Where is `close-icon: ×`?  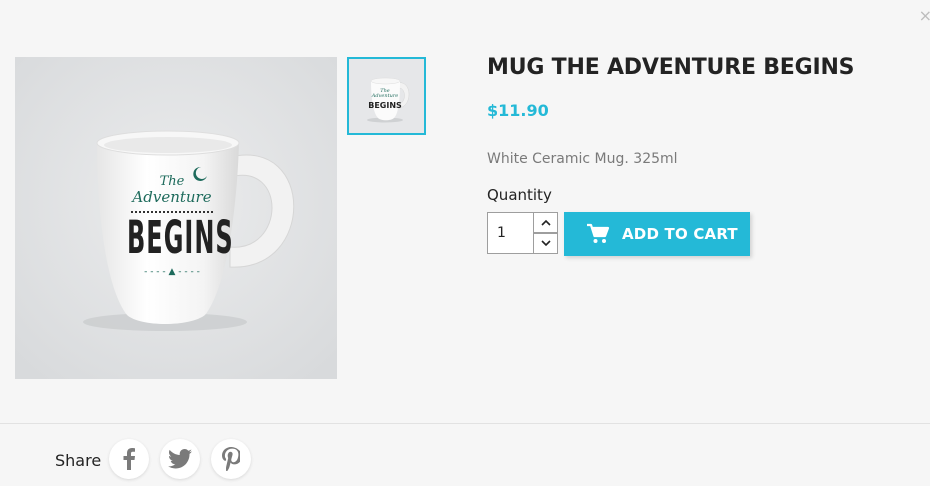 close-icon: × is located at coordinates (924, 16).